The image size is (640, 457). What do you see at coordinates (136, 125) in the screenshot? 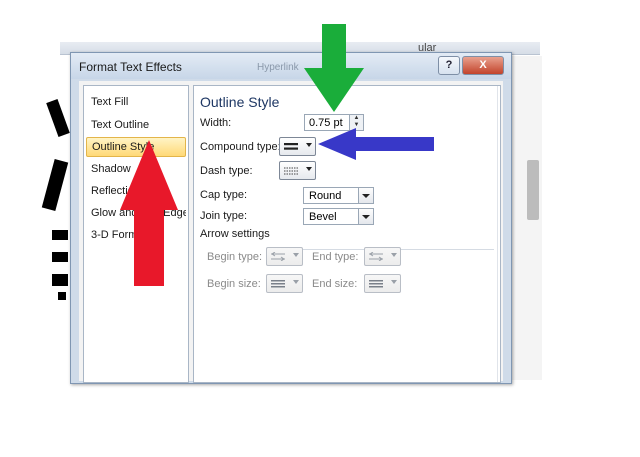
I see `nav-item-text-outline: Text Outline` at bounding box center [136, 125].